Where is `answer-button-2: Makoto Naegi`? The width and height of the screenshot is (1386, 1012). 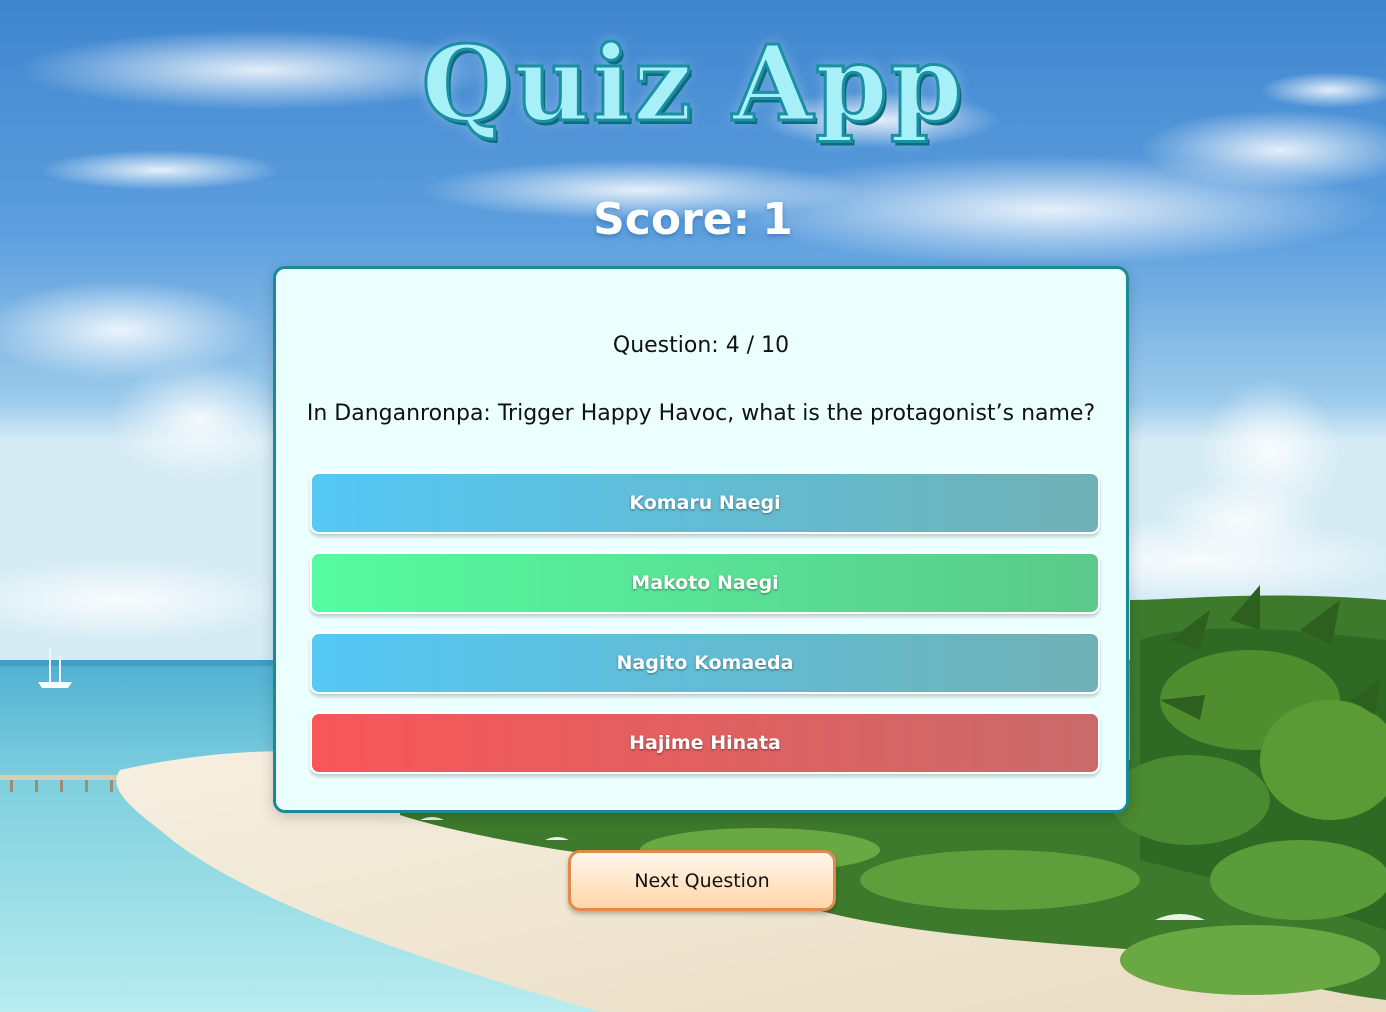
answer-button-2: Makoto Naegi is located at coordinates (705, 583).